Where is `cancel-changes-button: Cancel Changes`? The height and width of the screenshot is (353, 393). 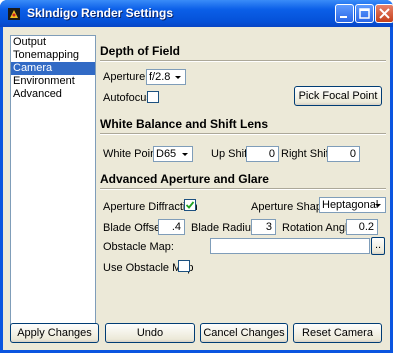 cancel-changes-button: Cancel Changes is located at coordinates (244, 333).